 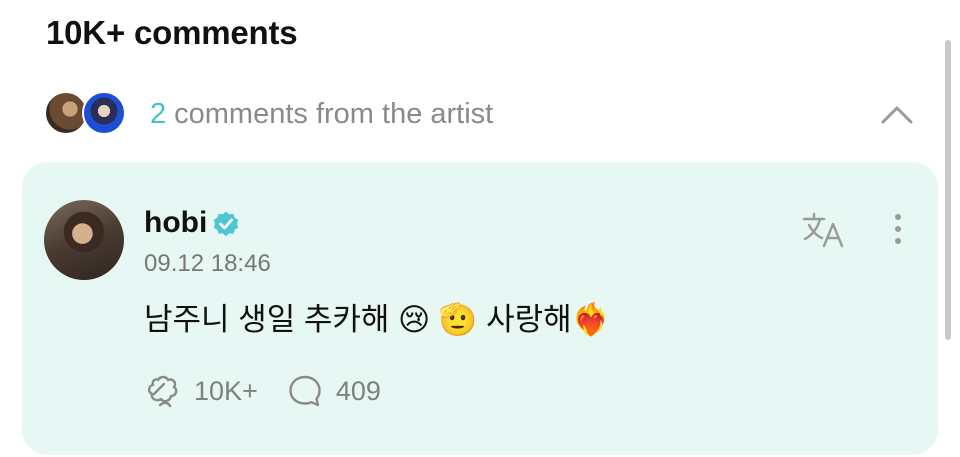 I want to click on artist-comments-label: 2 comments from the artist, so click(x=321, y=114).